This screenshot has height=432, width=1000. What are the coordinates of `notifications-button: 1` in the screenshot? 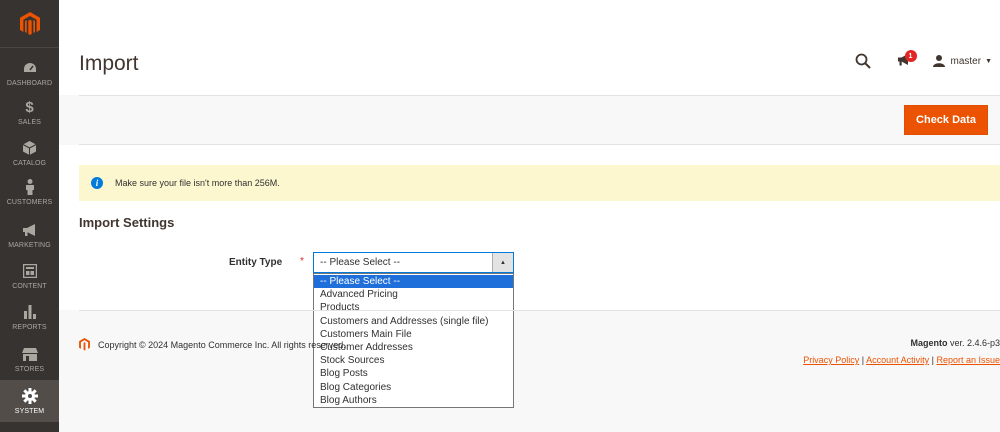 It's located at (907, 59).